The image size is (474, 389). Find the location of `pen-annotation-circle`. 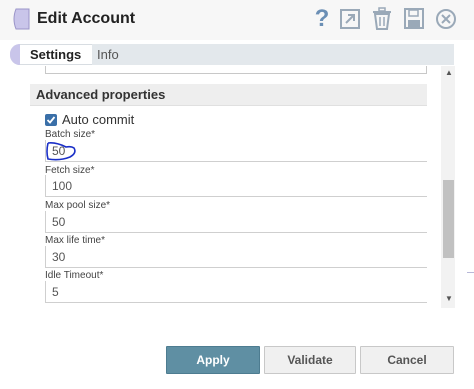

pen-annotation-circle is located at coordinates (61, 151).